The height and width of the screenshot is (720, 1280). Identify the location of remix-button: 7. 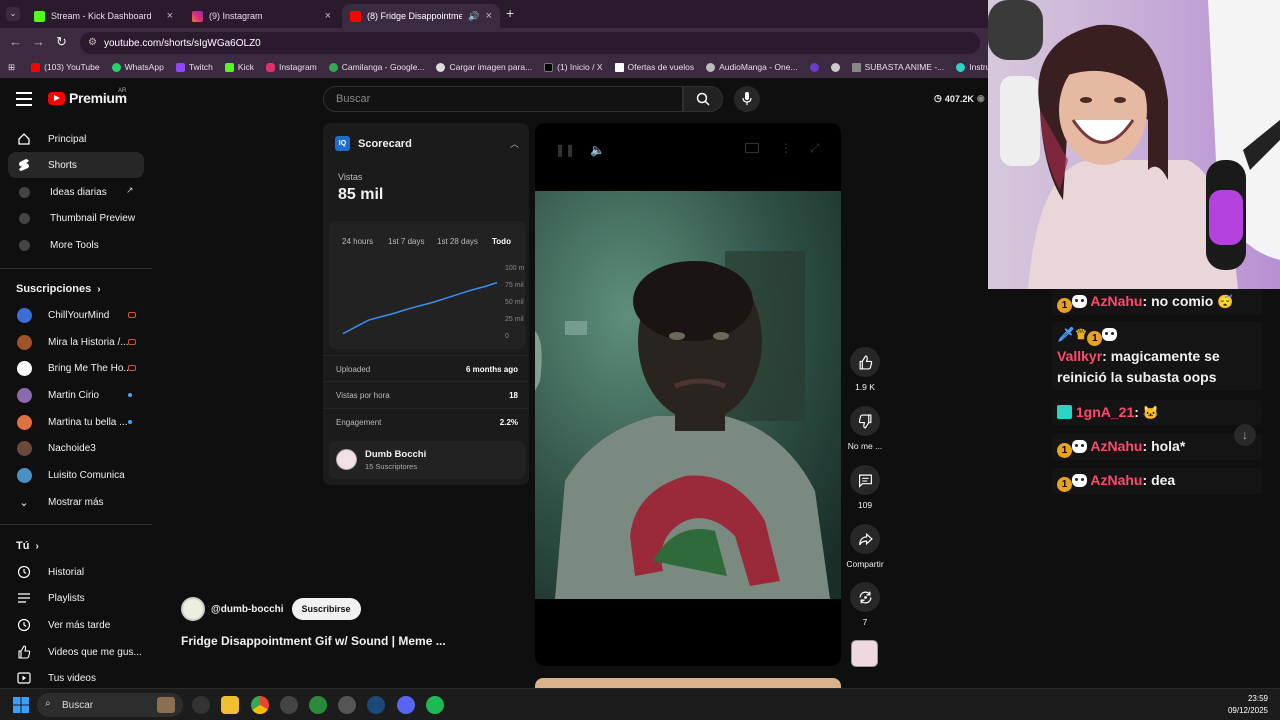
(865, 604).